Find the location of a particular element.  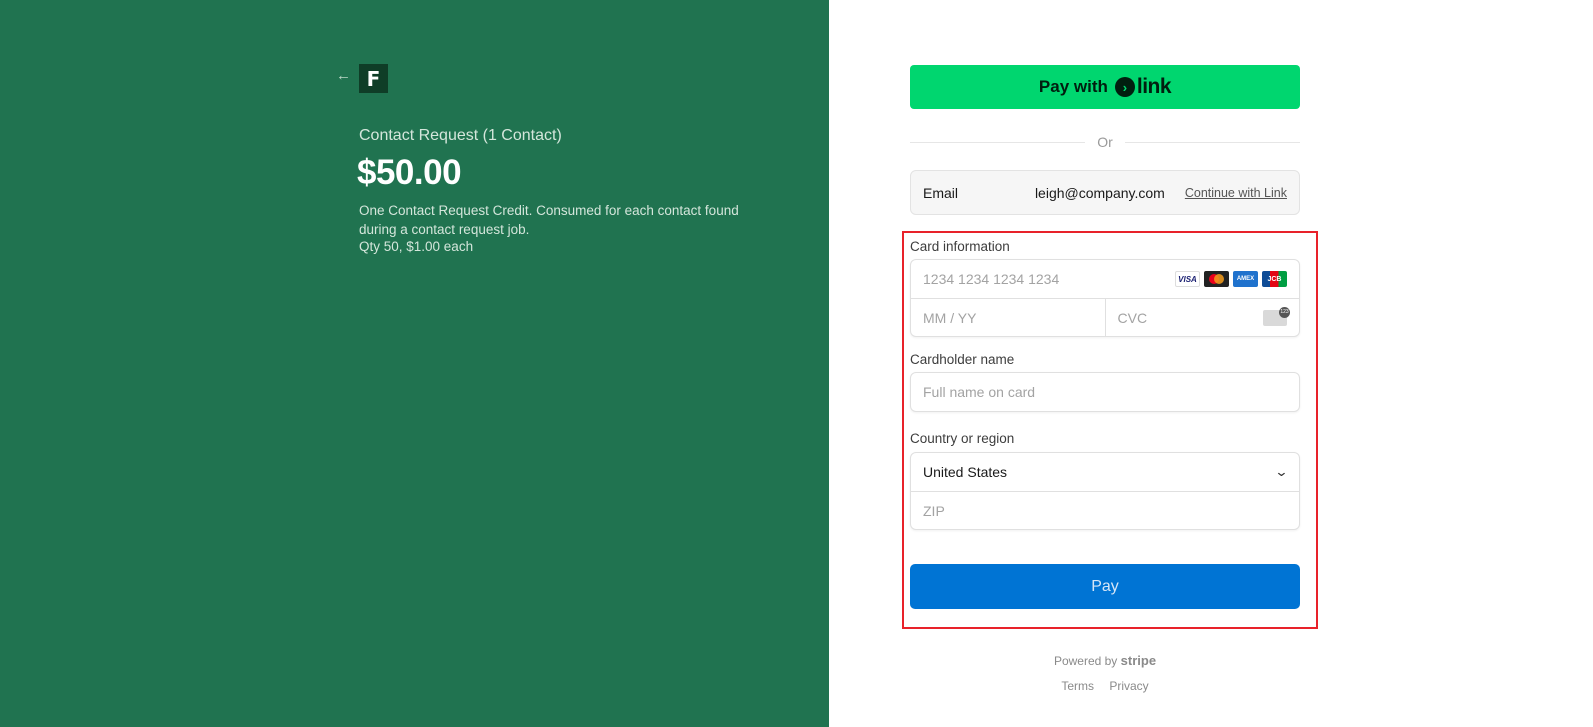

cvc-placeholder: CVC is located at coordinates (1132, 317).